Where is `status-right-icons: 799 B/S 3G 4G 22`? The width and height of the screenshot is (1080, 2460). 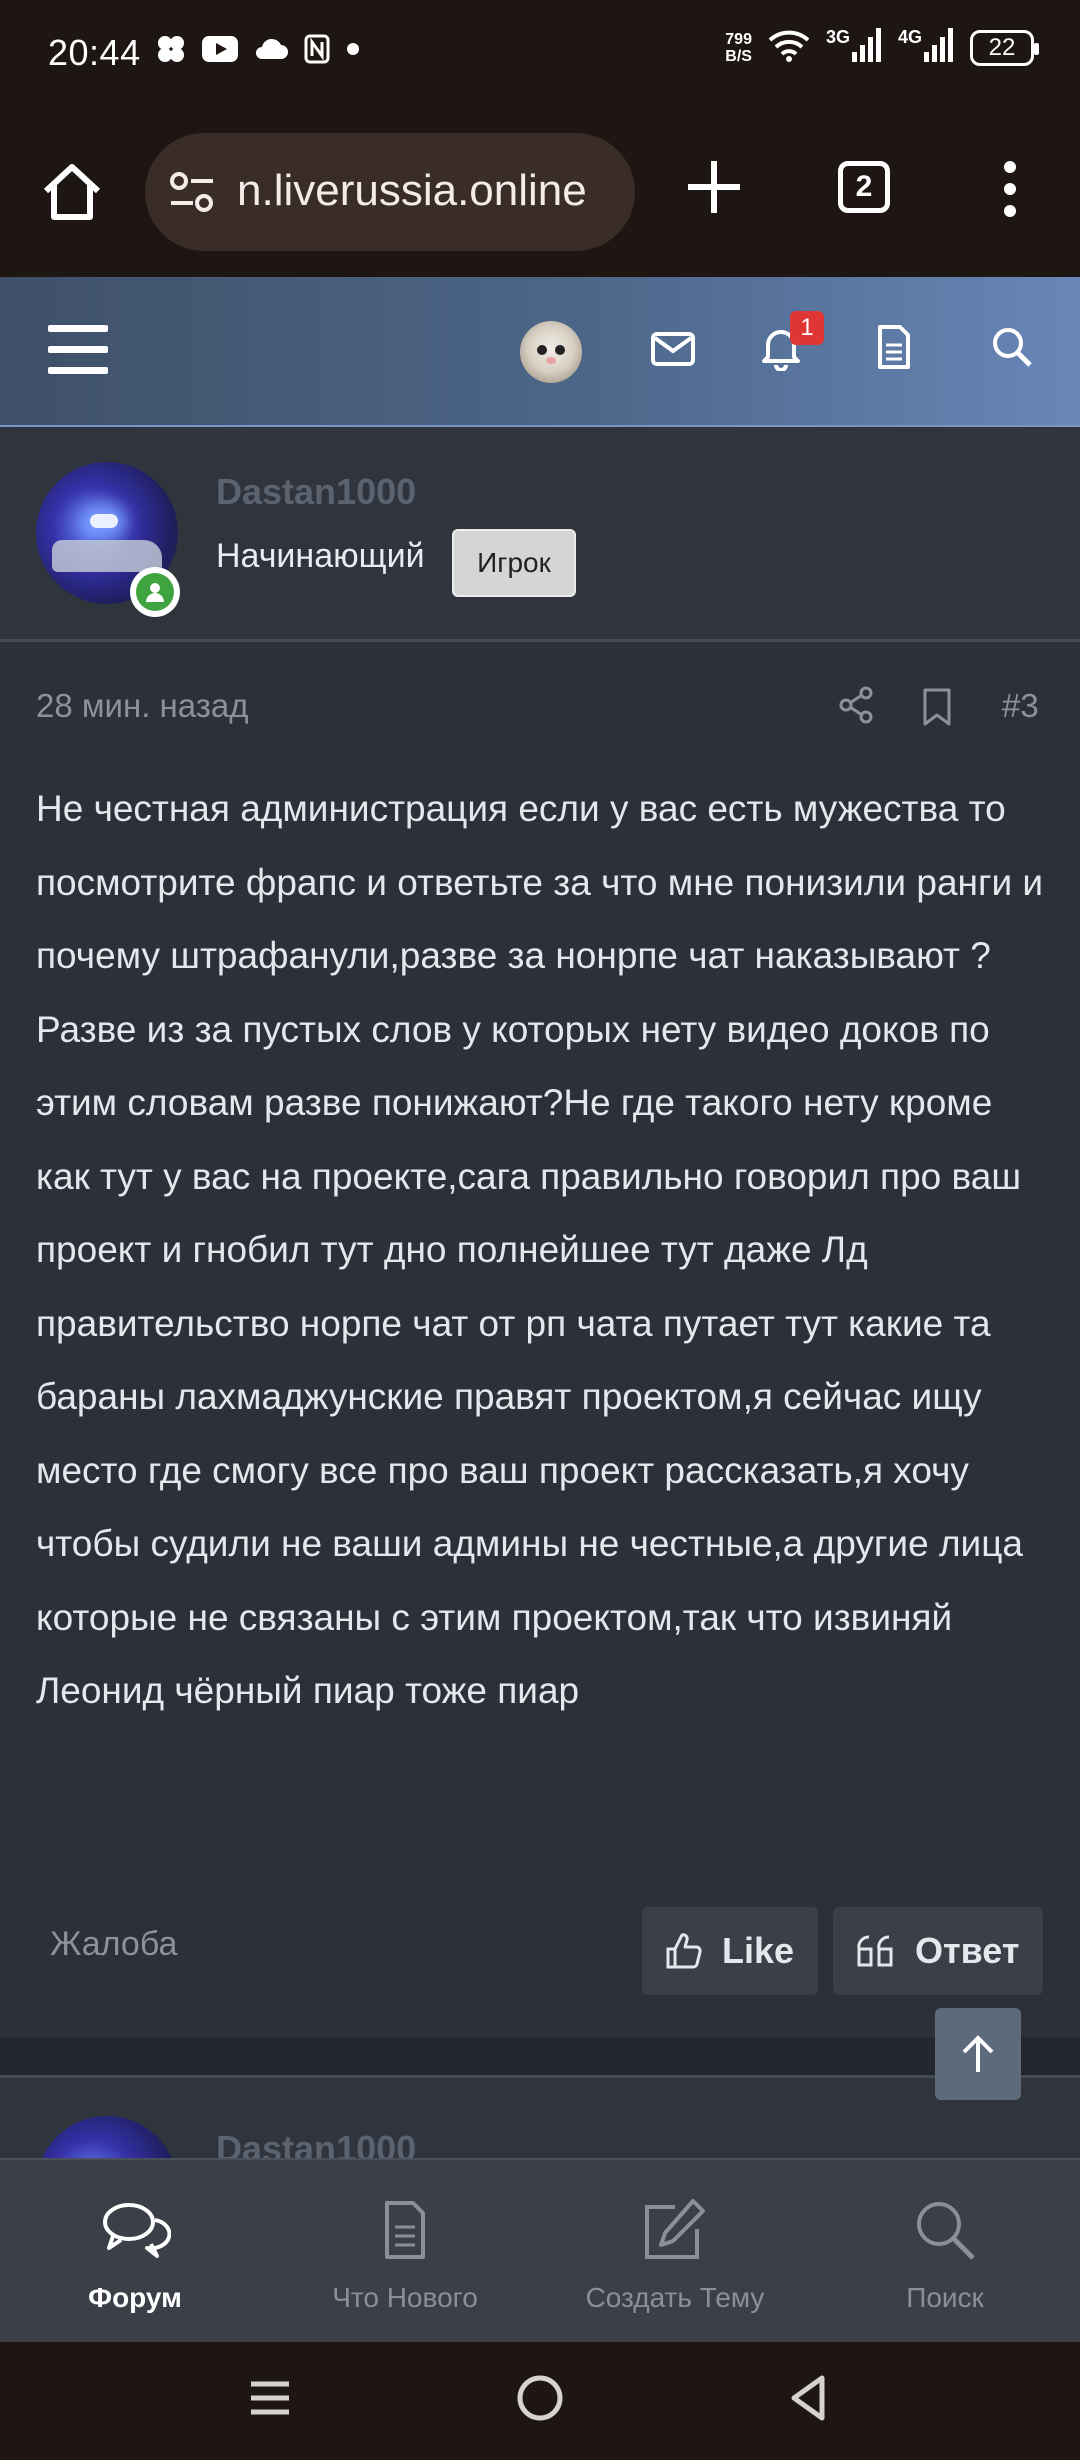
status-right-icons: 799 B/S 3G 4G 22 is located at coordinates (882, 47).